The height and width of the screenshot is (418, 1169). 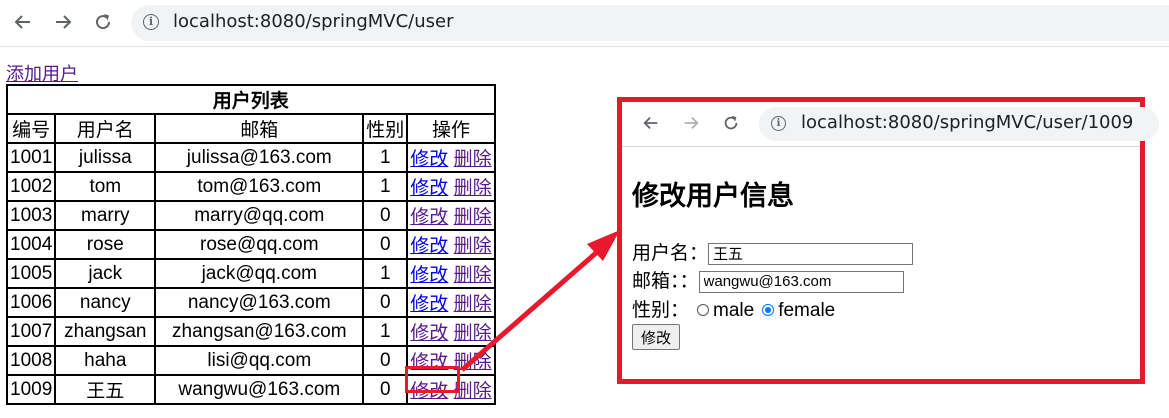 I want to click on info-icon: i, so click(x=778, y=123).